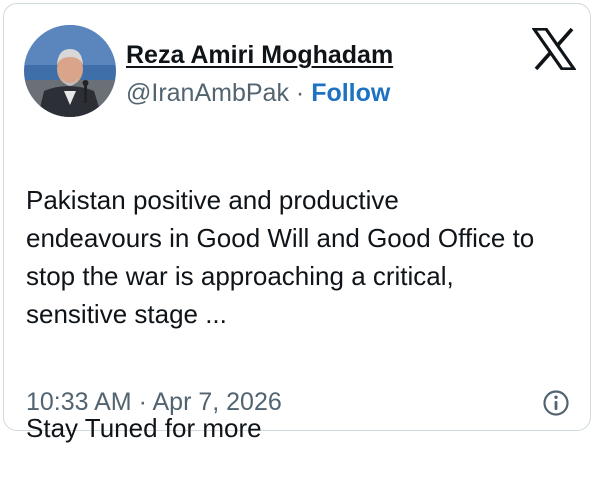  What do you see at coordinates (217, 402) in the screenshot?
I see `tweet-date: Apr 7, 2026` at bounding box center [217, 402].